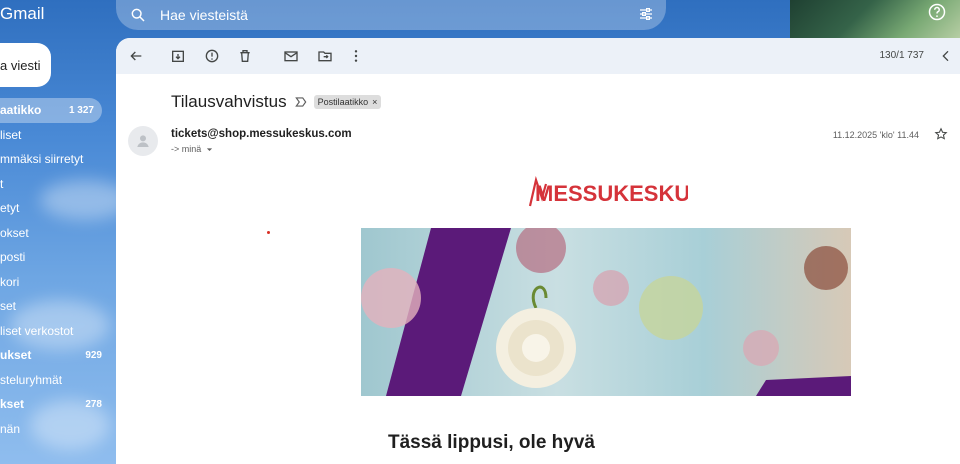 The height and width of the screenshot is (464, 960). What do you see at coordinates (55, 135) in the screenshot?
I see `sidebar-item: liset` at bounding box center [55, 135].